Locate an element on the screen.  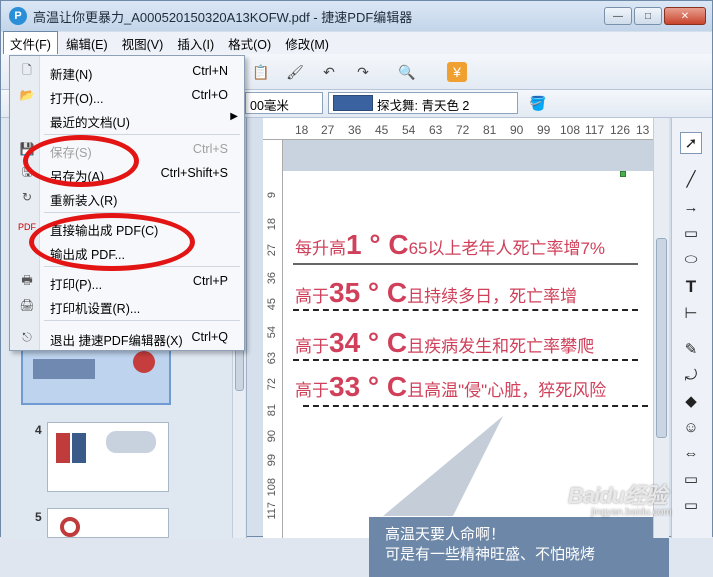
document-scrollbar is located at coordinates (661, 328).